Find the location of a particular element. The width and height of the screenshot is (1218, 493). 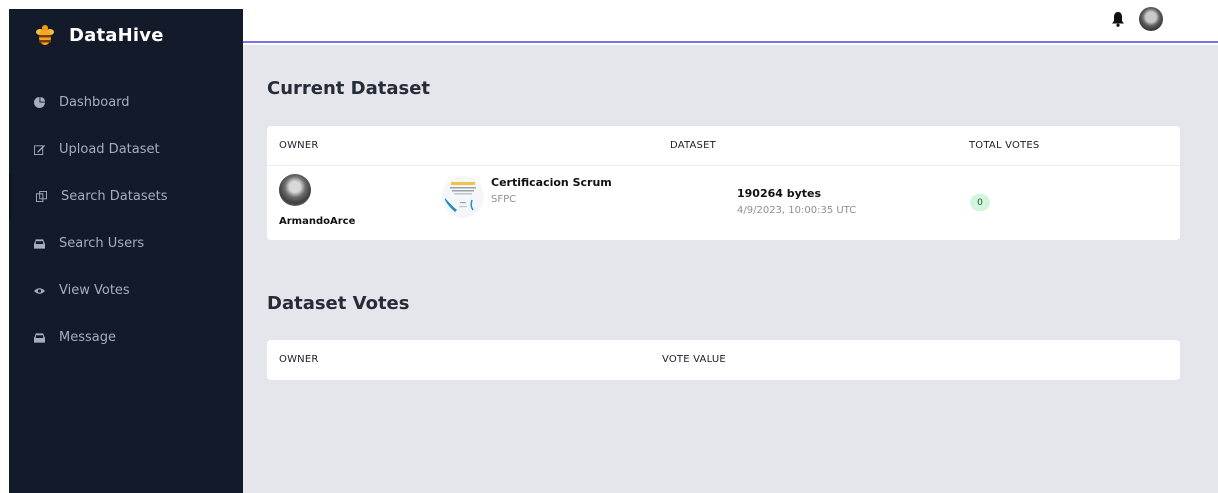

pie-chart-icon is located at coordinates (39, 103).